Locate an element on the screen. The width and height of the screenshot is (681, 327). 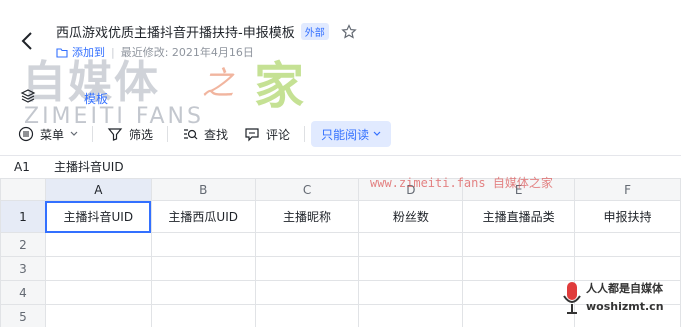
row-header-3: 3 is located at coordinates (23, 268).